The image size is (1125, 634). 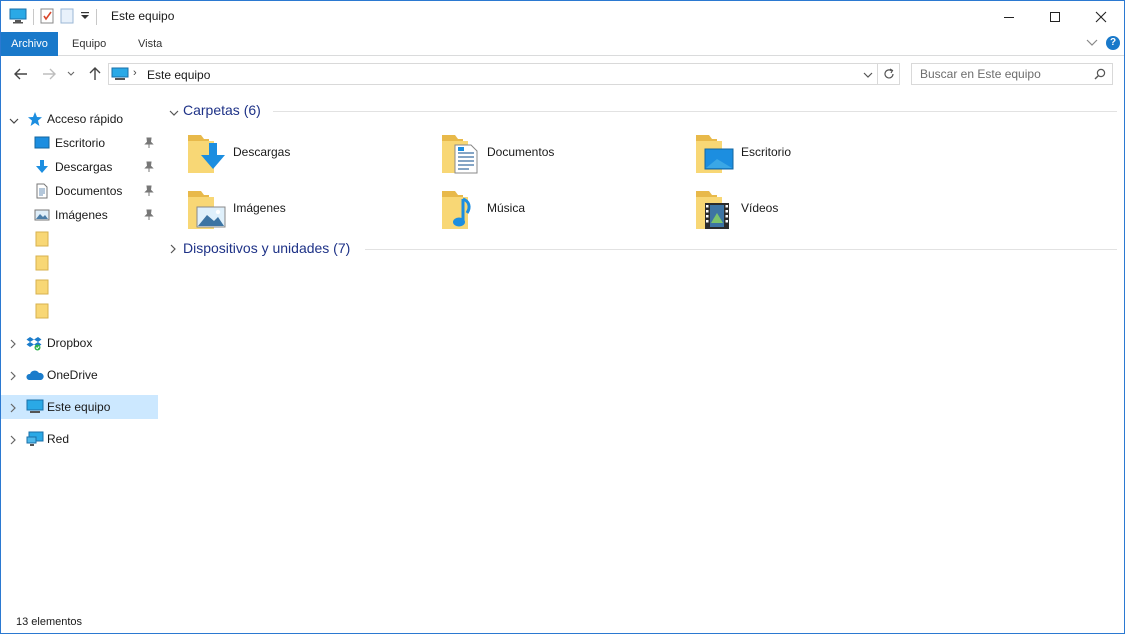 I want to click on tab-archivo: Archivo, so click(x=29, y=44).